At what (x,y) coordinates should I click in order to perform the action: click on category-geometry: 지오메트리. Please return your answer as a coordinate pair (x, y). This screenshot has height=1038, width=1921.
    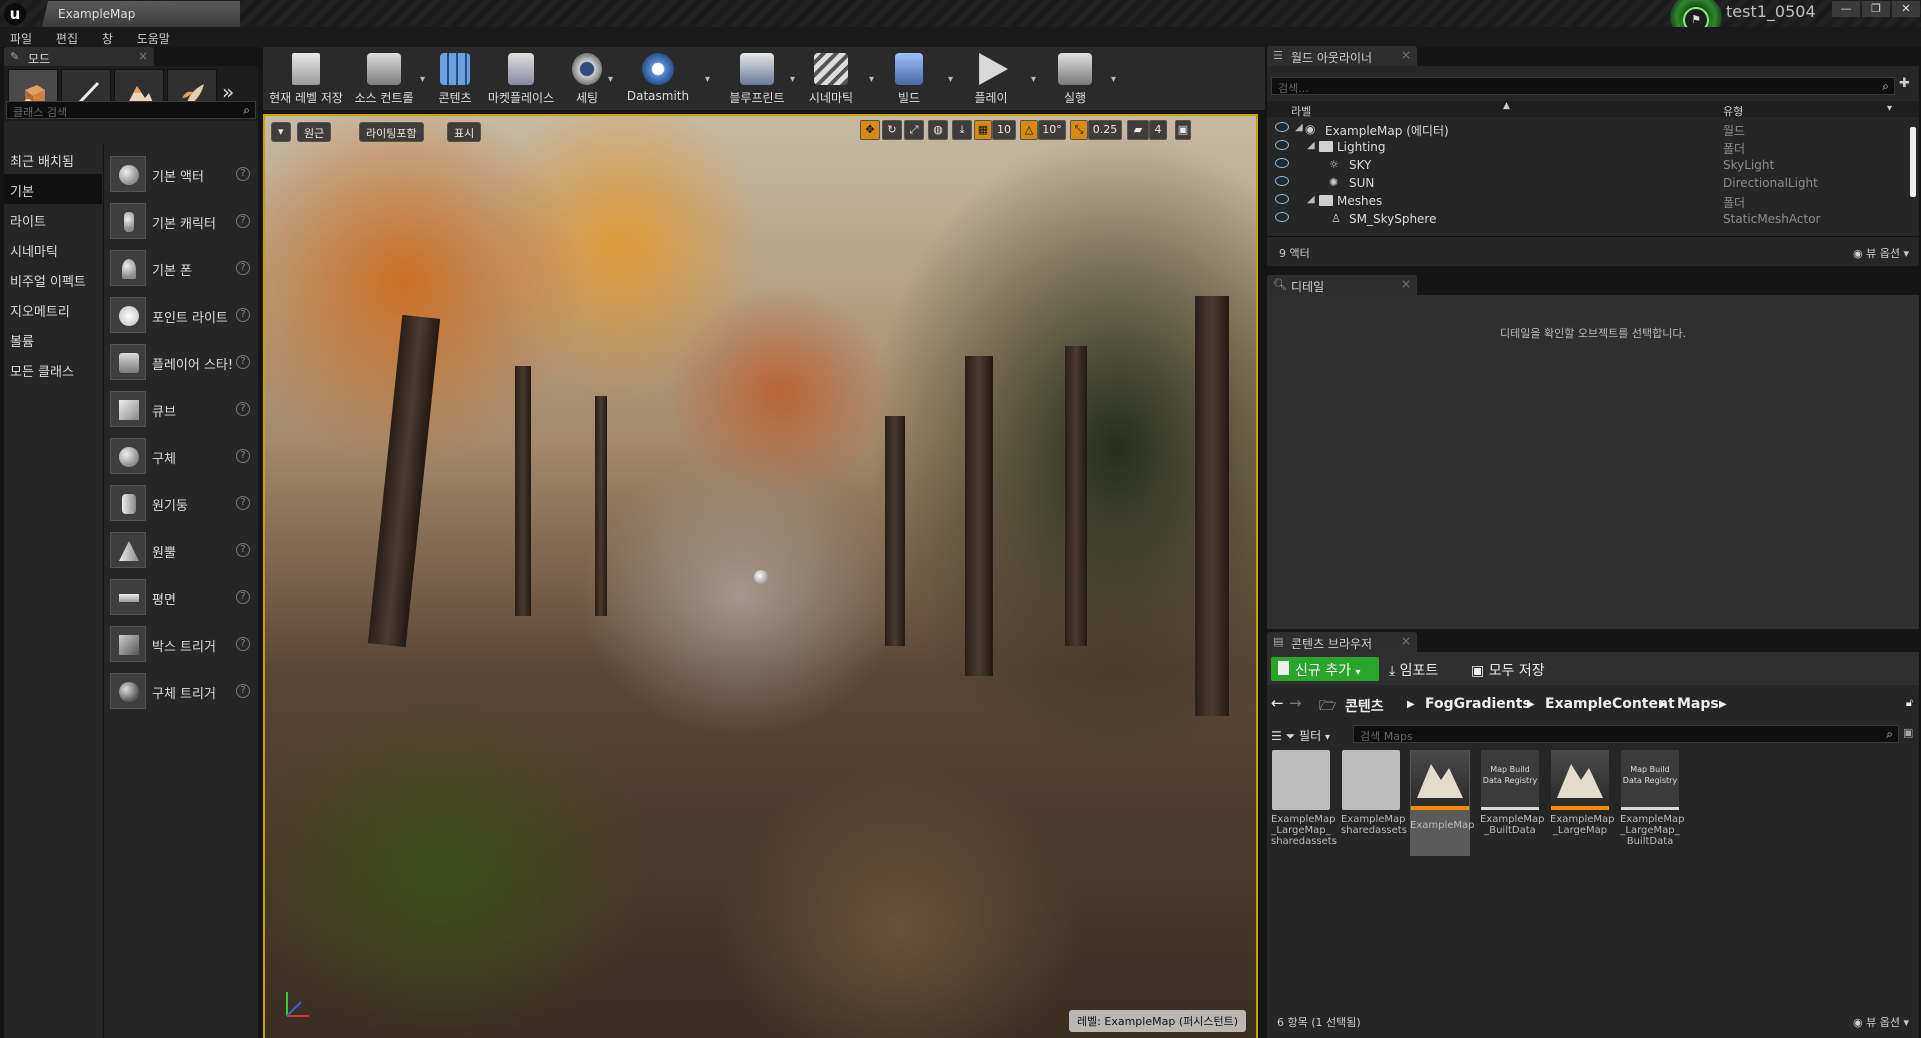
    Looking at the image, I should click on (53, 309).